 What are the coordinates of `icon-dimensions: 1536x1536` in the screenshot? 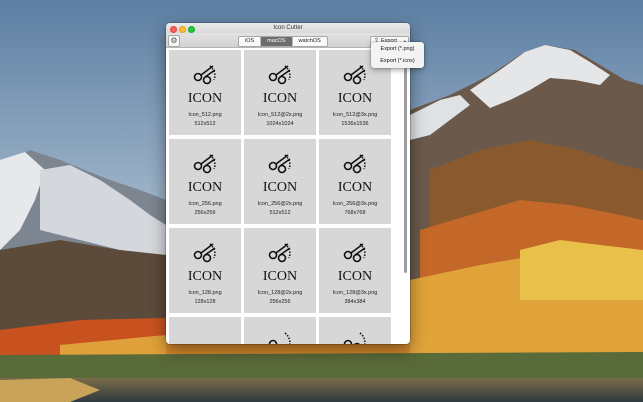 It's located at (355, 123).